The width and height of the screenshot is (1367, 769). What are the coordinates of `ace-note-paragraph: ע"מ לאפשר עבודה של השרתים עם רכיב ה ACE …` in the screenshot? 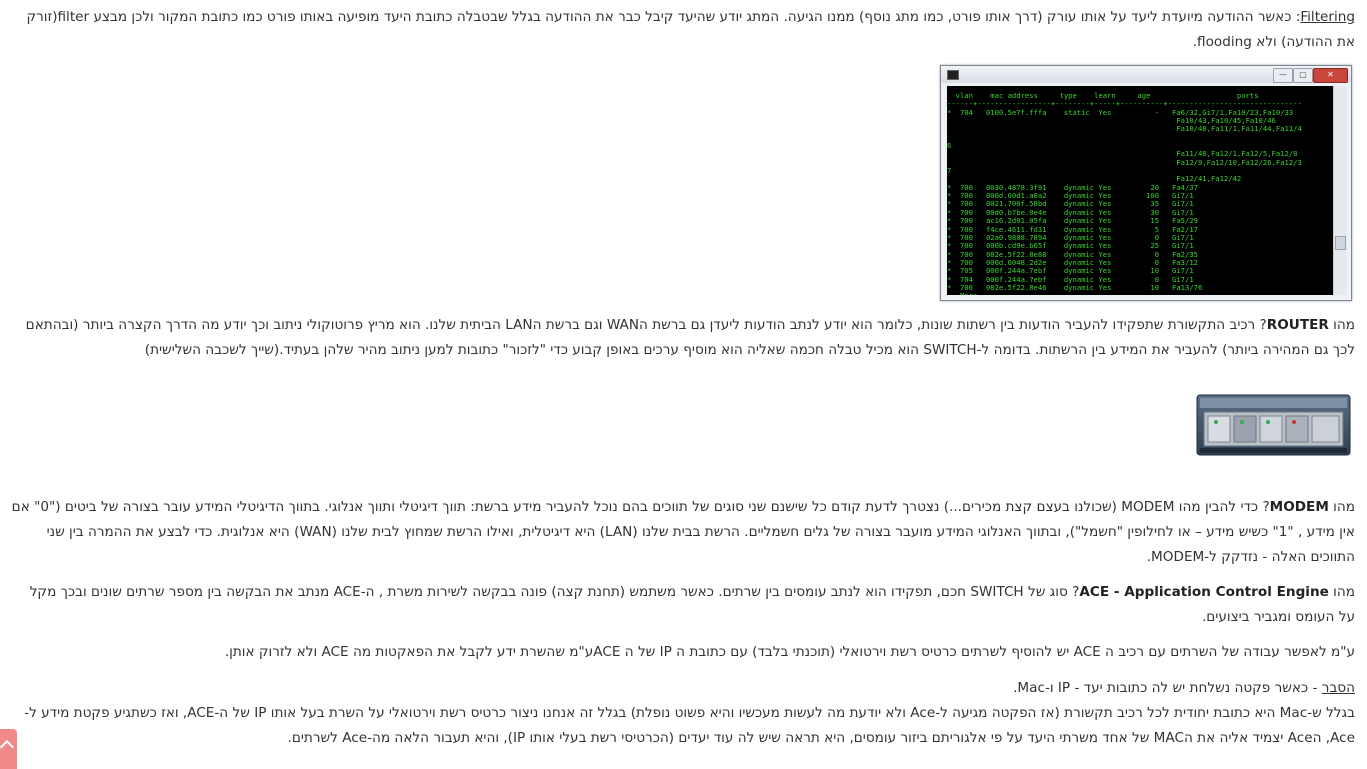 It's located at (789, 652).